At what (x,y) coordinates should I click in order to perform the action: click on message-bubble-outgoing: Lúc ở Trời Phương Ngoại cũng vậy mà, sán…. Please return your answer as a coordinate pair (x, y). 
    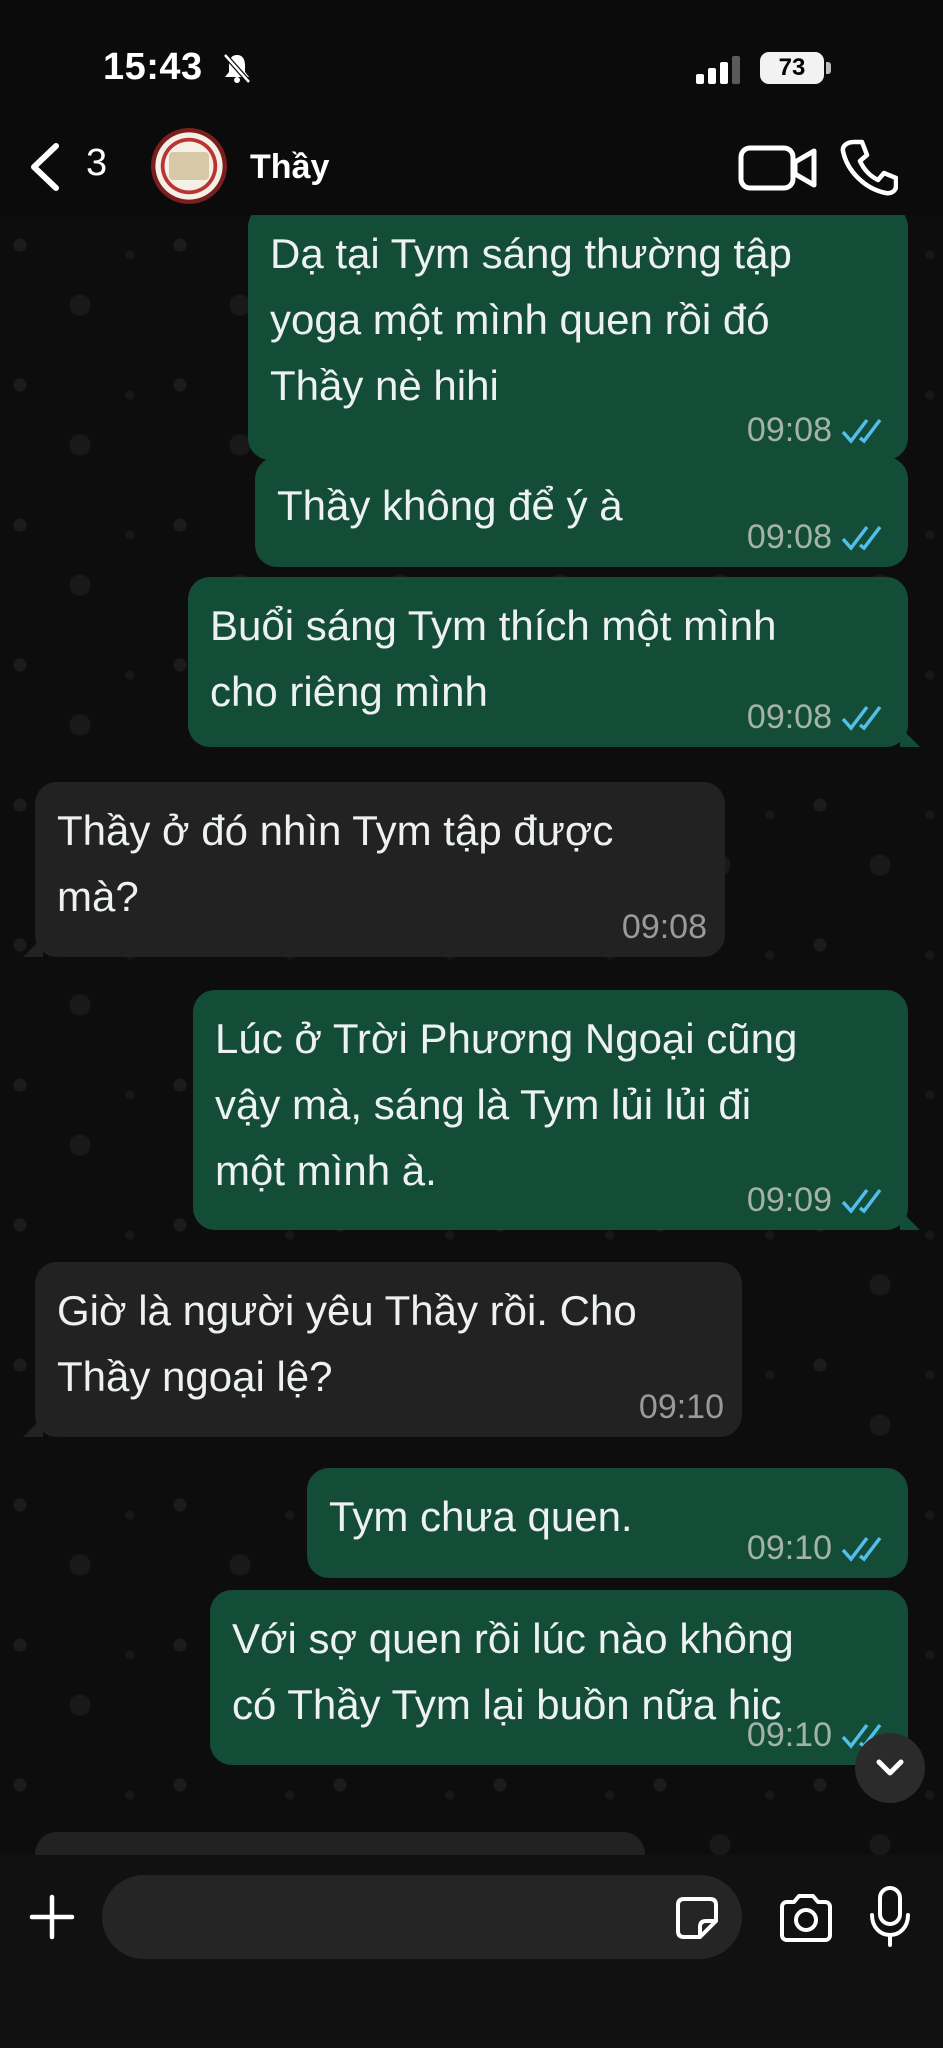
    Looking at the image, I should click on (556, 1110).